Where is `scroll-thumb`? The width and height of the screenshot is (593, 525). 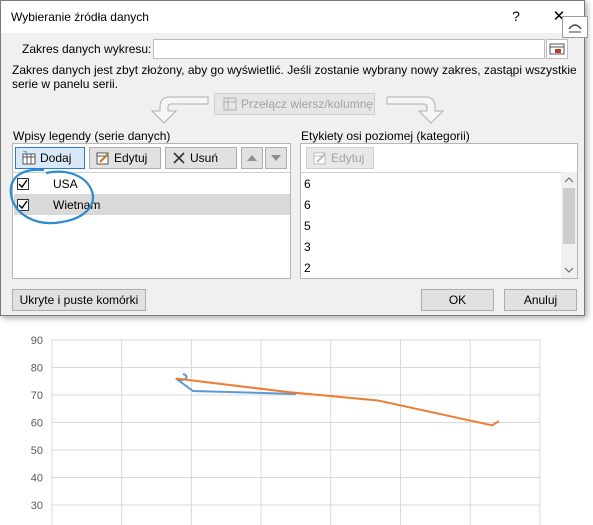 scroll-thumb is located at coordinates (569, 216).